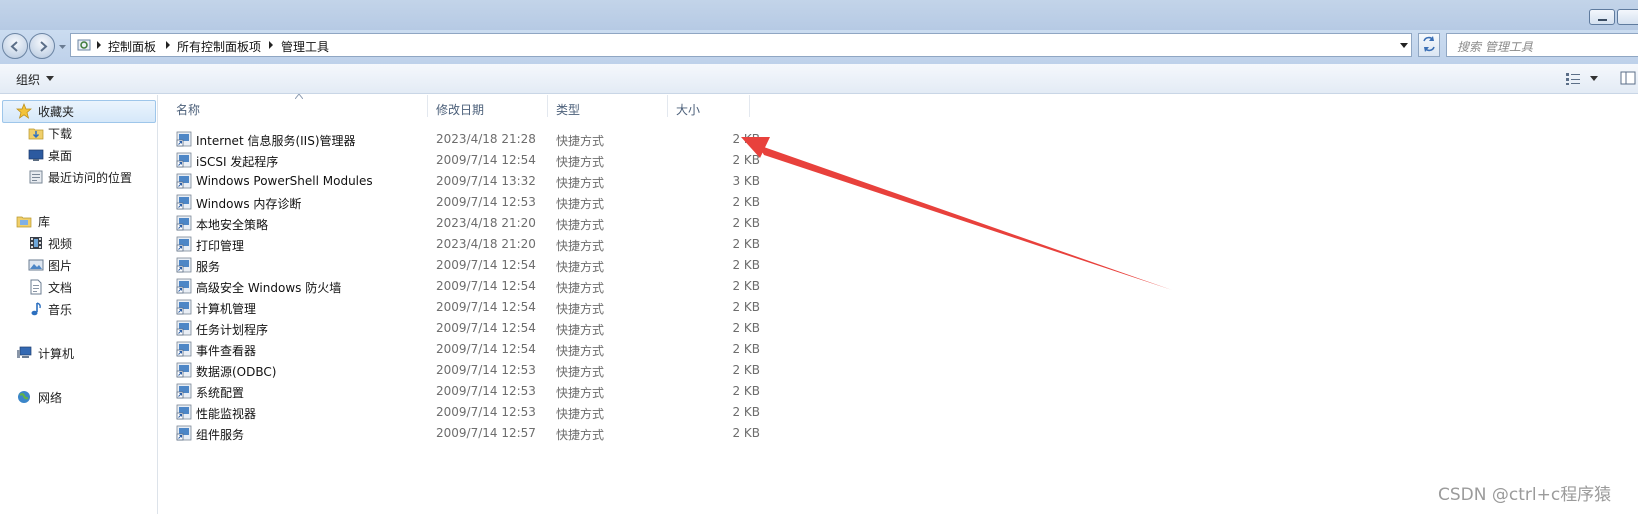  I want to click on title-bar, so click(819, 15).